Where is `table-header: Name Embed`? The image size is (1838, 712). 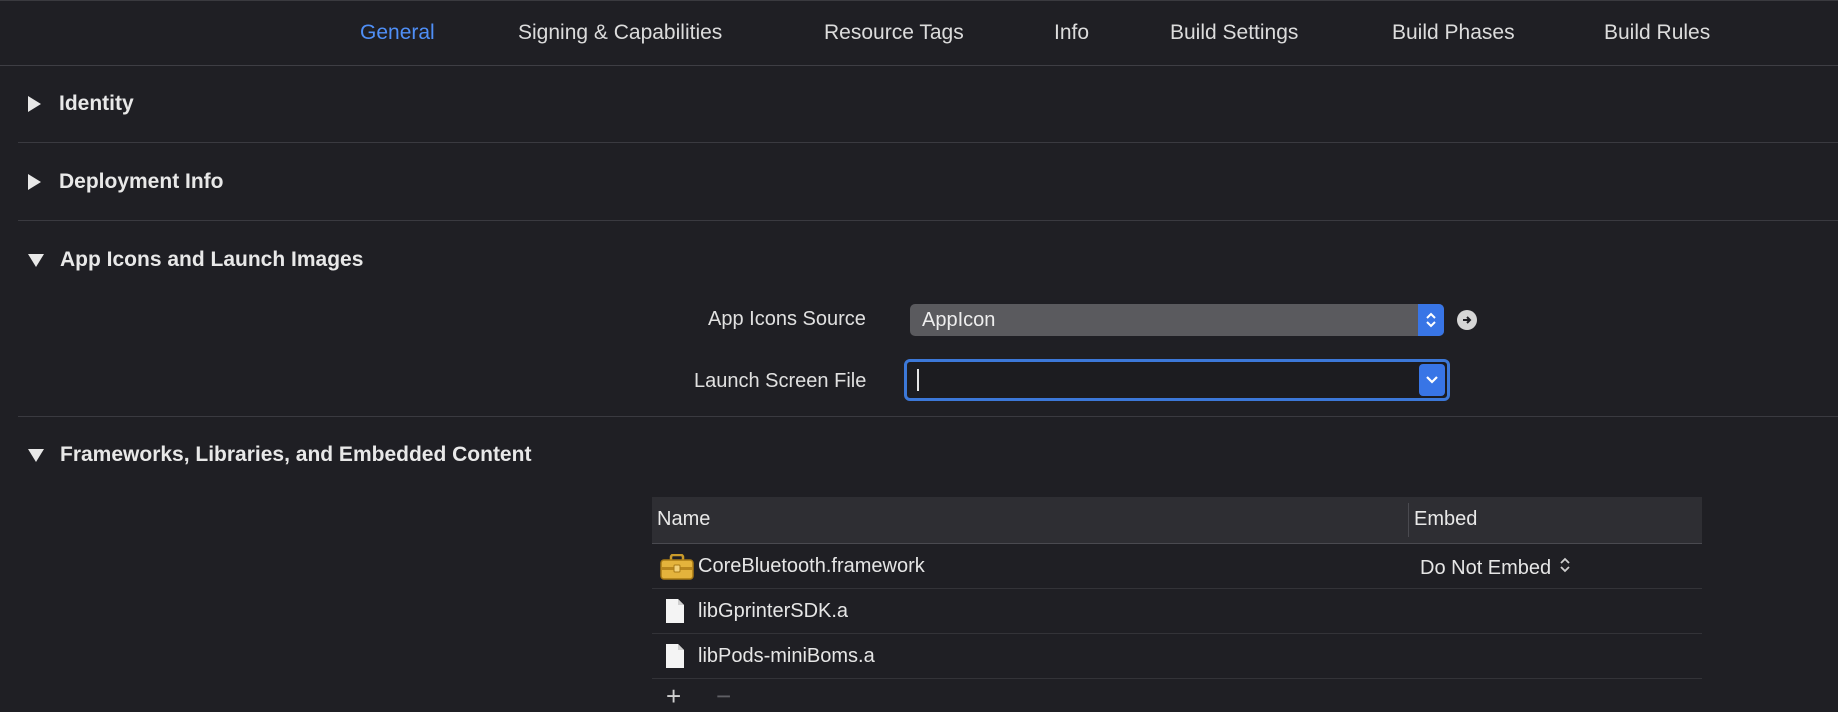
table-header: Name Embed is located at coordinates (1177, 520).